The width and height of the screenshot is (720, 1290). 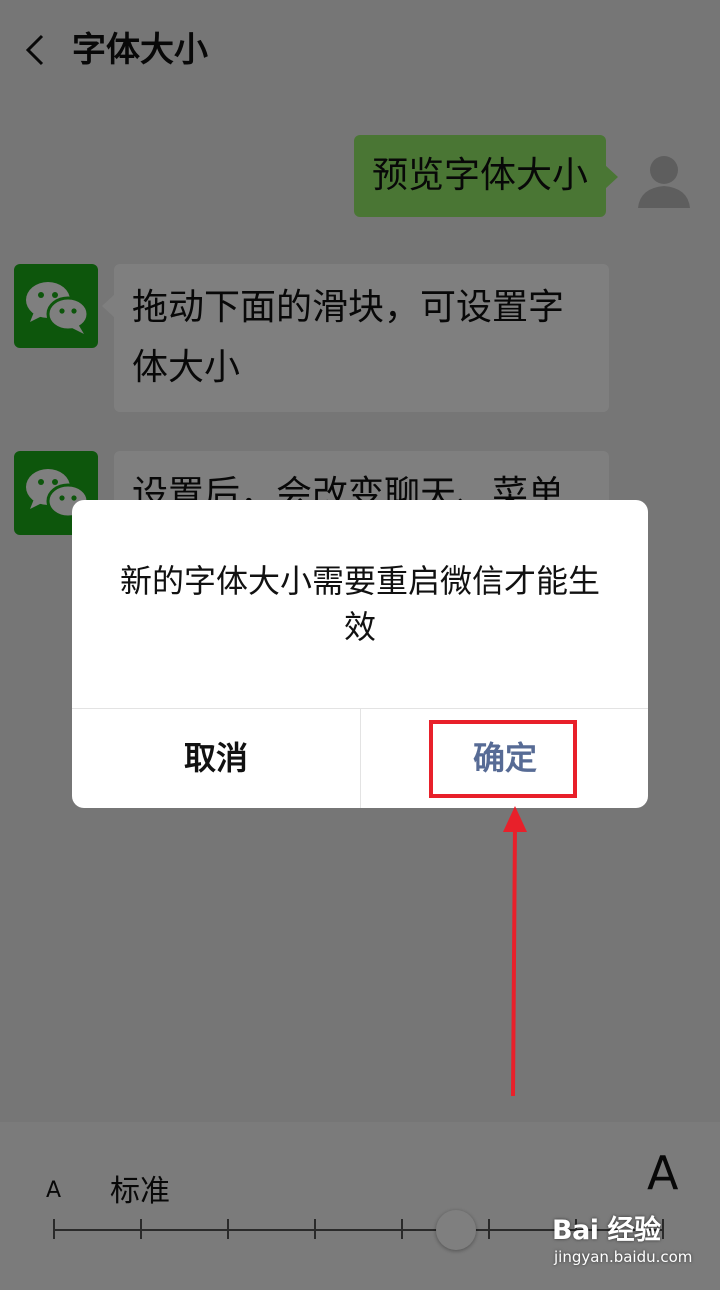 What do you see at coordinates (606, 1230) in the screenshot?
I see `watermark-brand: Bai 经验` at bounding box center [606, 1230].